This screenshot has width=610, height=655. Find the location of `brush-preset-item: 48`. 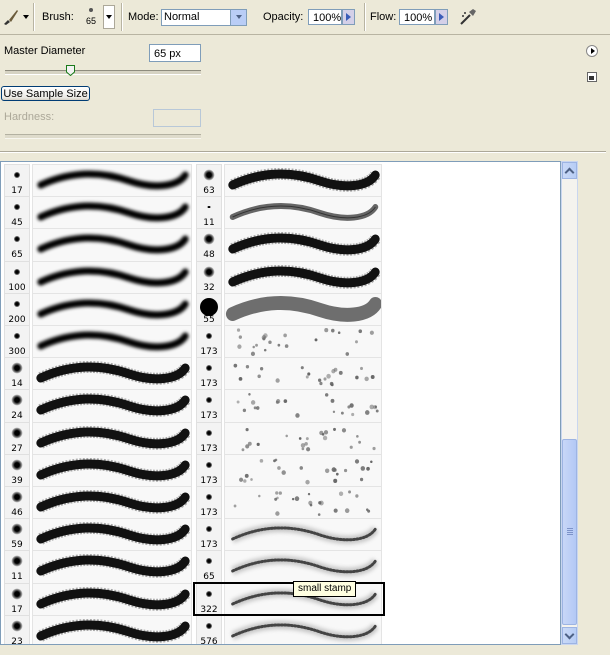

brush-preset-item: 48 is located at coordinates (289, 245).